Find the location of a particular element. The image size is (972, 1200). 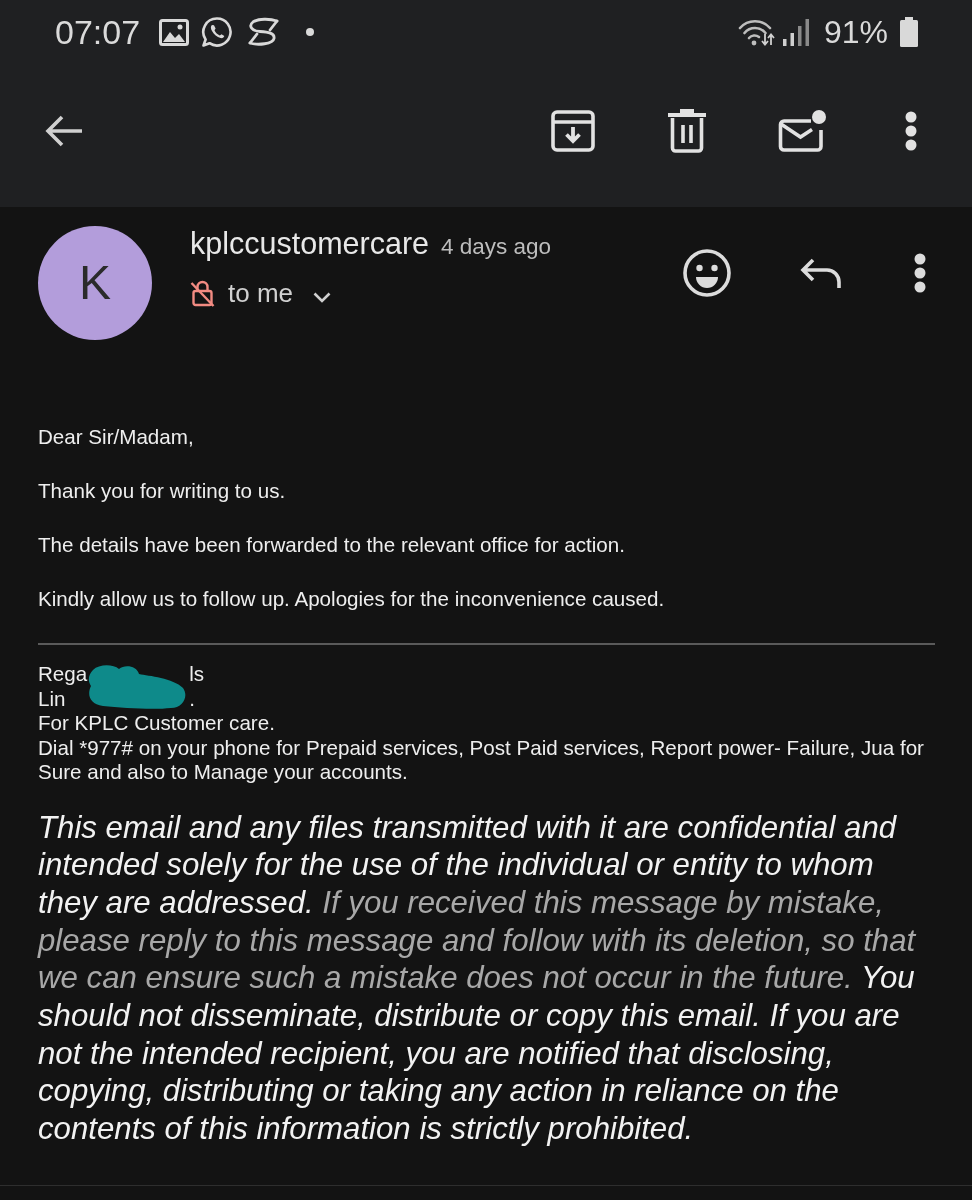

message-paragraph: Thank you for writing to us. is located at coordinates (162, 491).